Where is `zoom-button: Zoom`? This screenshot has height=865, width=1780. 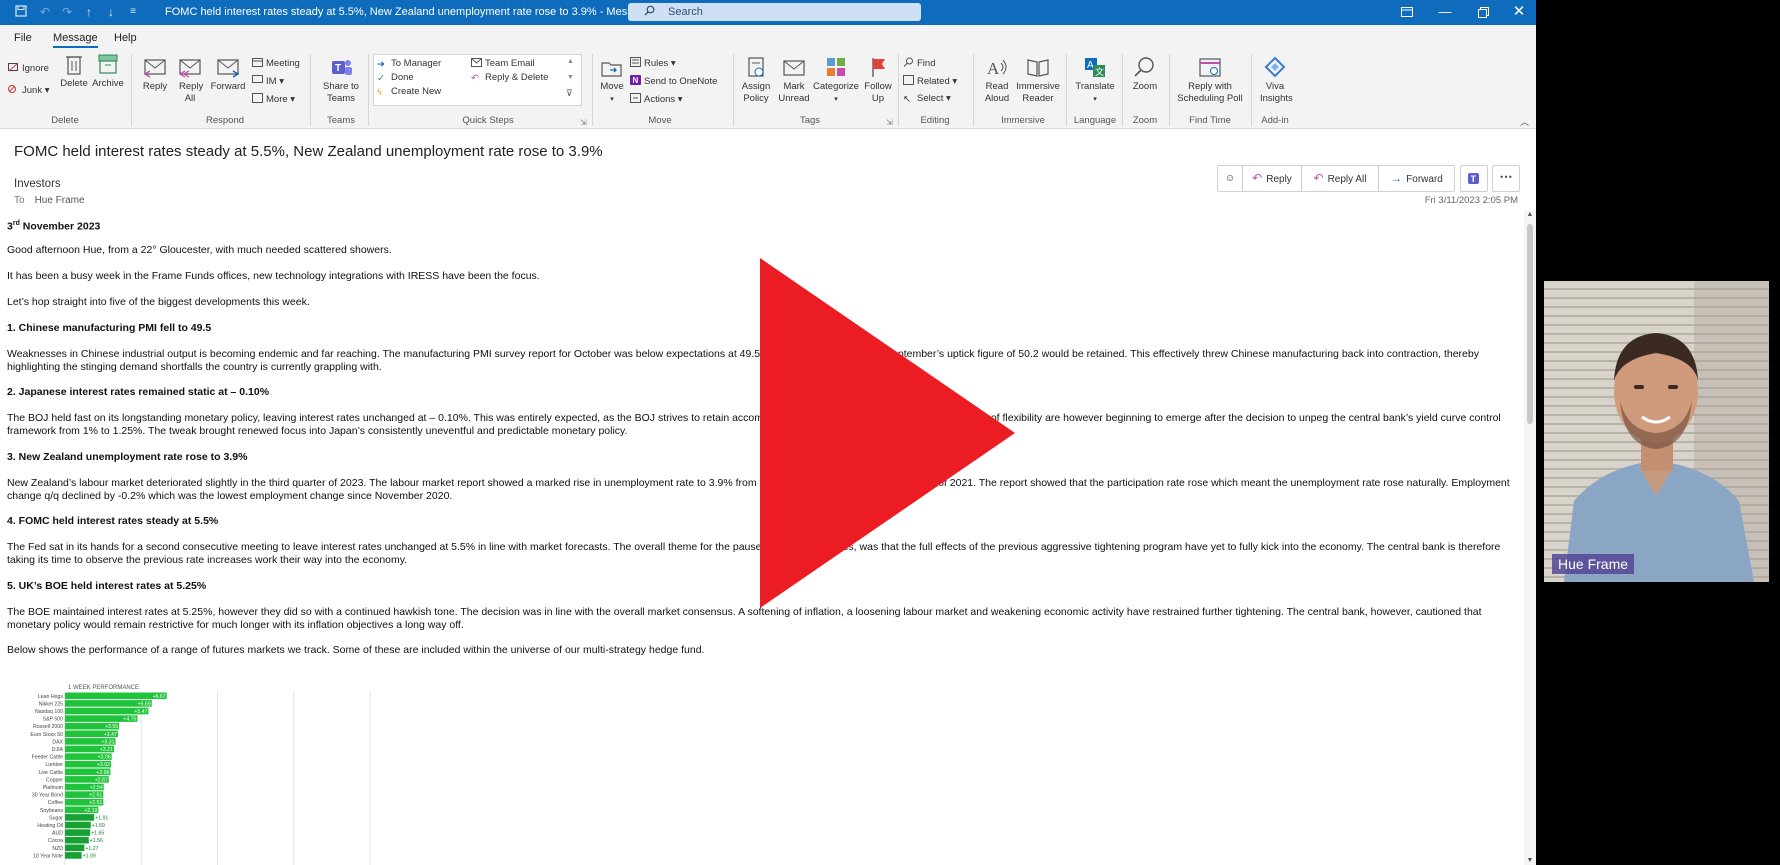
zoom-button: Zoom is located at coordinates (1145, 74).